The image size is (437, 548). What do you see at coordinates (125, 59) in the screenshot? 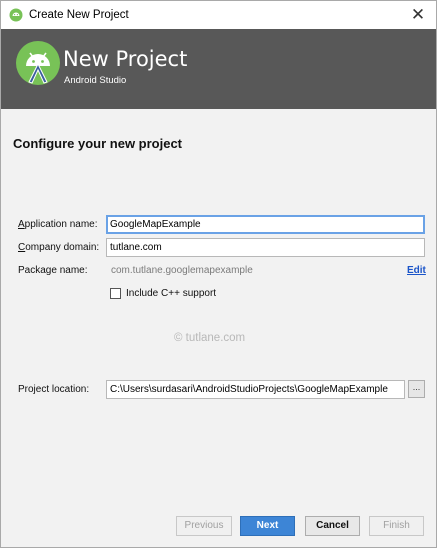
I see `header-title: New Project` at bounding box center [125, 59].